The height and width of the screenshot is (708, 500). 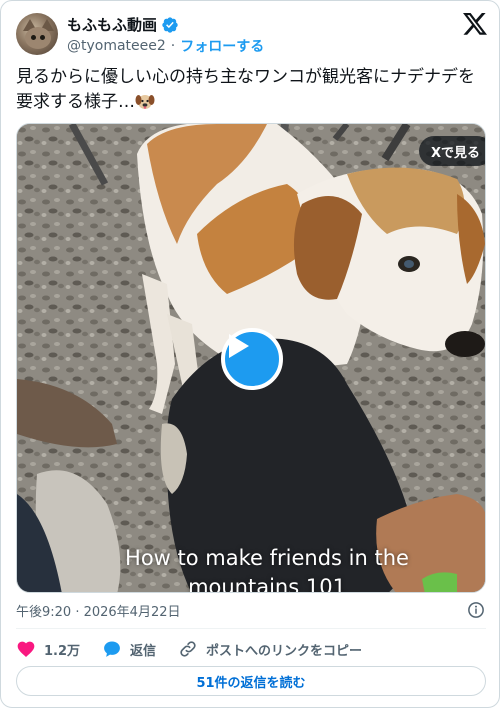 What do you see at coordinates (170, 24) in the screenshot?
I see `verified-badge-icon` at bounding box center [170, 24].